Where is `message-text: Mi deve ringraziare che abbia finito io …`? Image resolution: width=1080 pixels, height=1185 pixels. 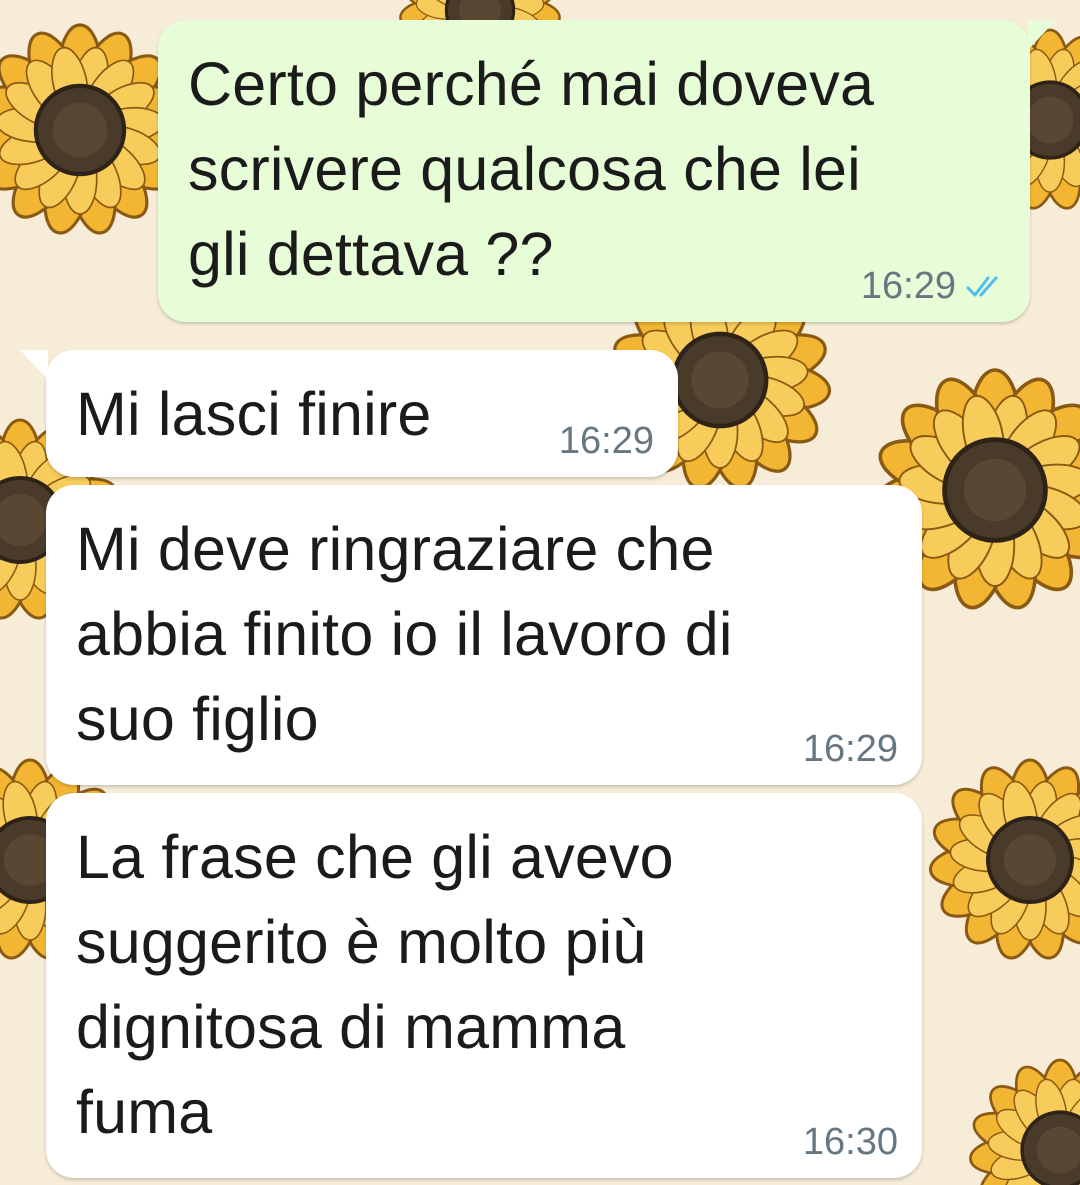
message-text: Mi deve ringraziare che abbia finito io … is located at coordinates (404, 634).